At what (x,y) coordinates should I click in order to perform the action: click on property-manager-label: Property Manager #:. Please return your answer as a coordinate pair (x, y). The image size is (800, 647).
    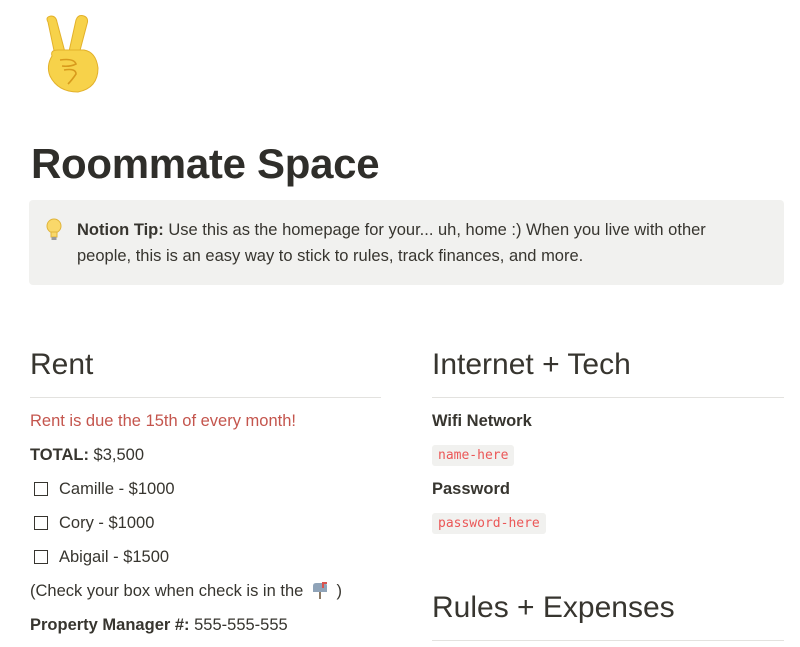
    Looking at the image, I should click on (110, 625).